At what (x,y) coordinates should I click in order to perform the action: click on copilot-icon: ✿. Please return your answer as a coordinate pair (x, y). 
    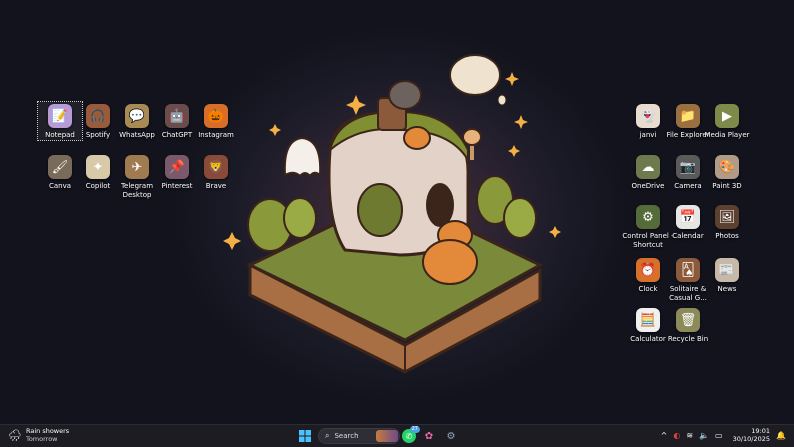
    Looking at the image, I should click on (429, 436).